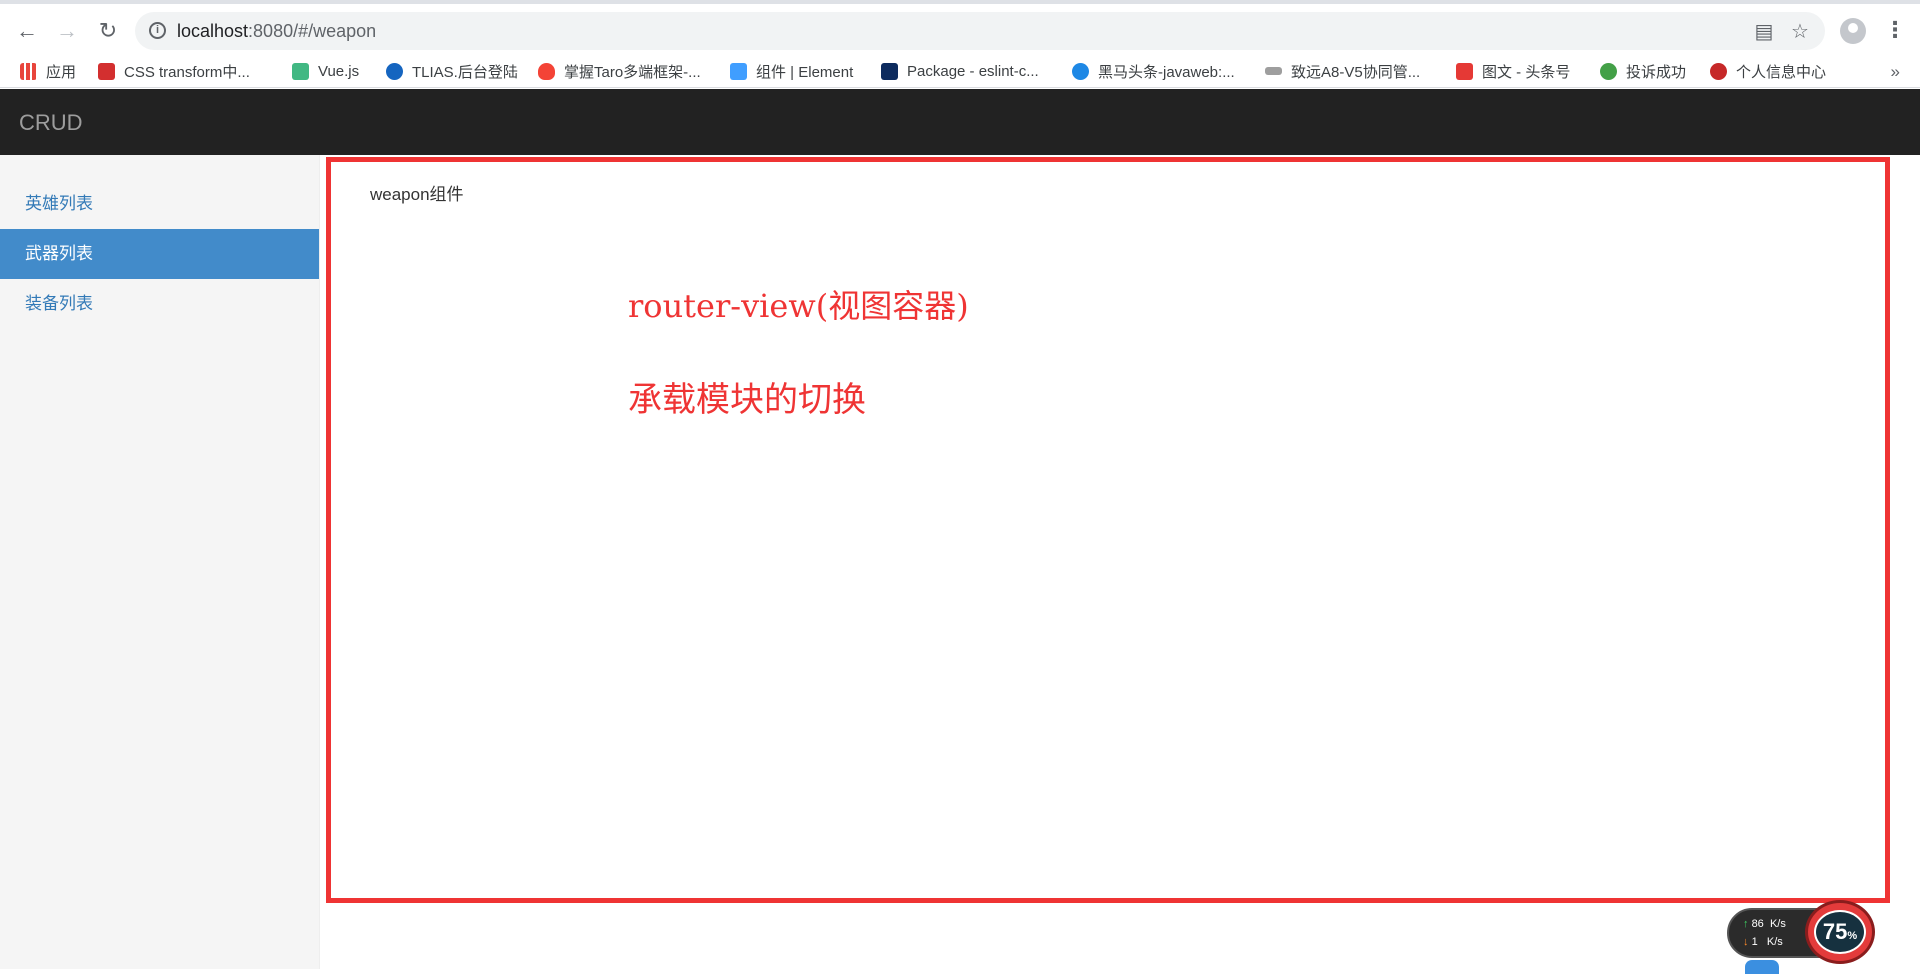  What do you see at coordinates (1718, 71) in the screenshot?
I see `emblem-icon` at bounding box center [1718, 71].